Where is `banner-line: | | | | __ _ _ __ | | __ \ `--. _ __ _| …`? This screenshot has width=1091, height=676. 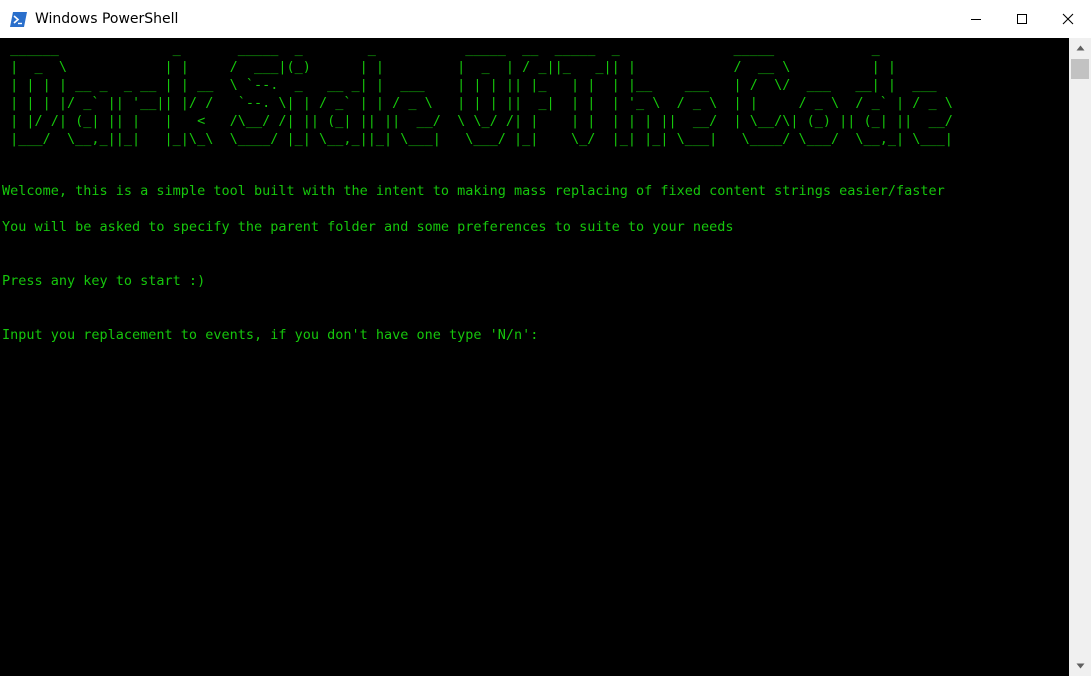 banner-line: | | | | __ _ _ __ | | __ \ `--. _ __ _| … is located at coordinates (473, 85).